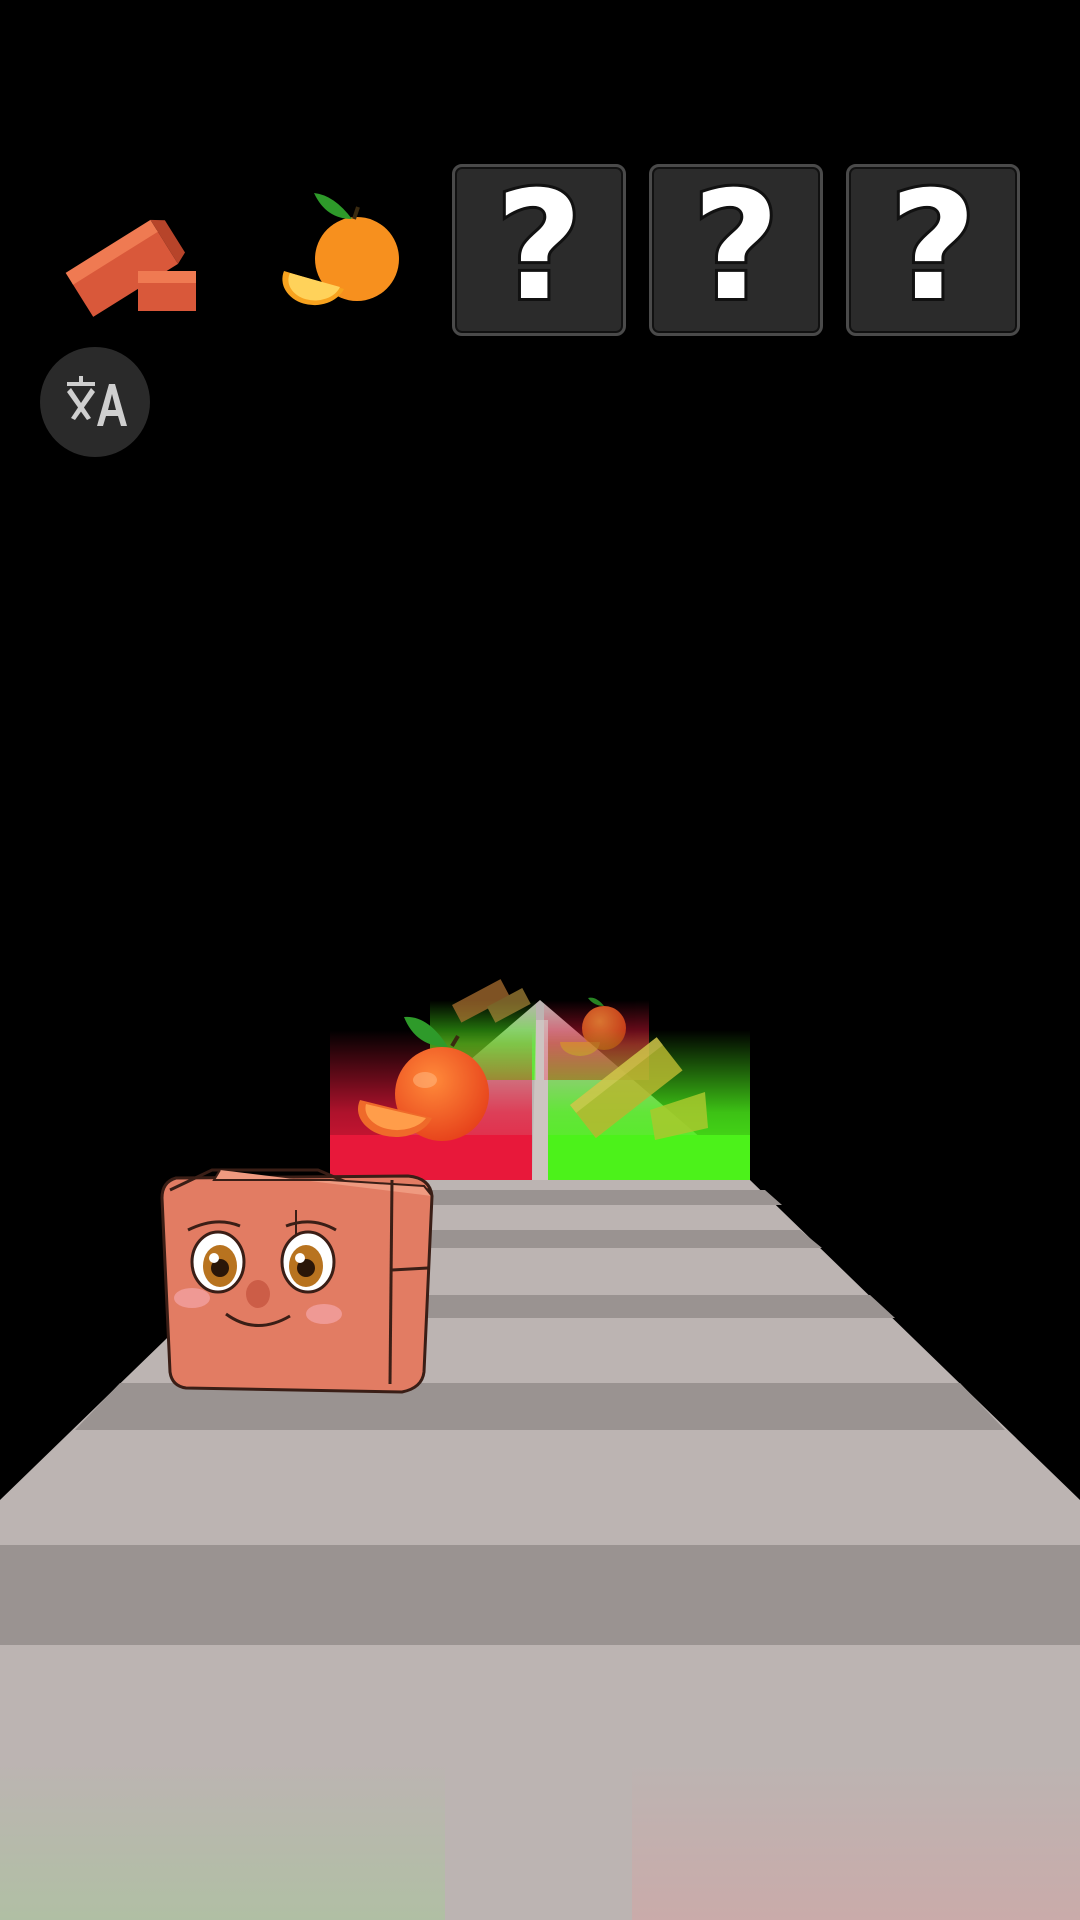  What do you see at coordinates (297, 1281) in the screenshot?
I see `player-brick-character` at bounding box center [297, 1281].